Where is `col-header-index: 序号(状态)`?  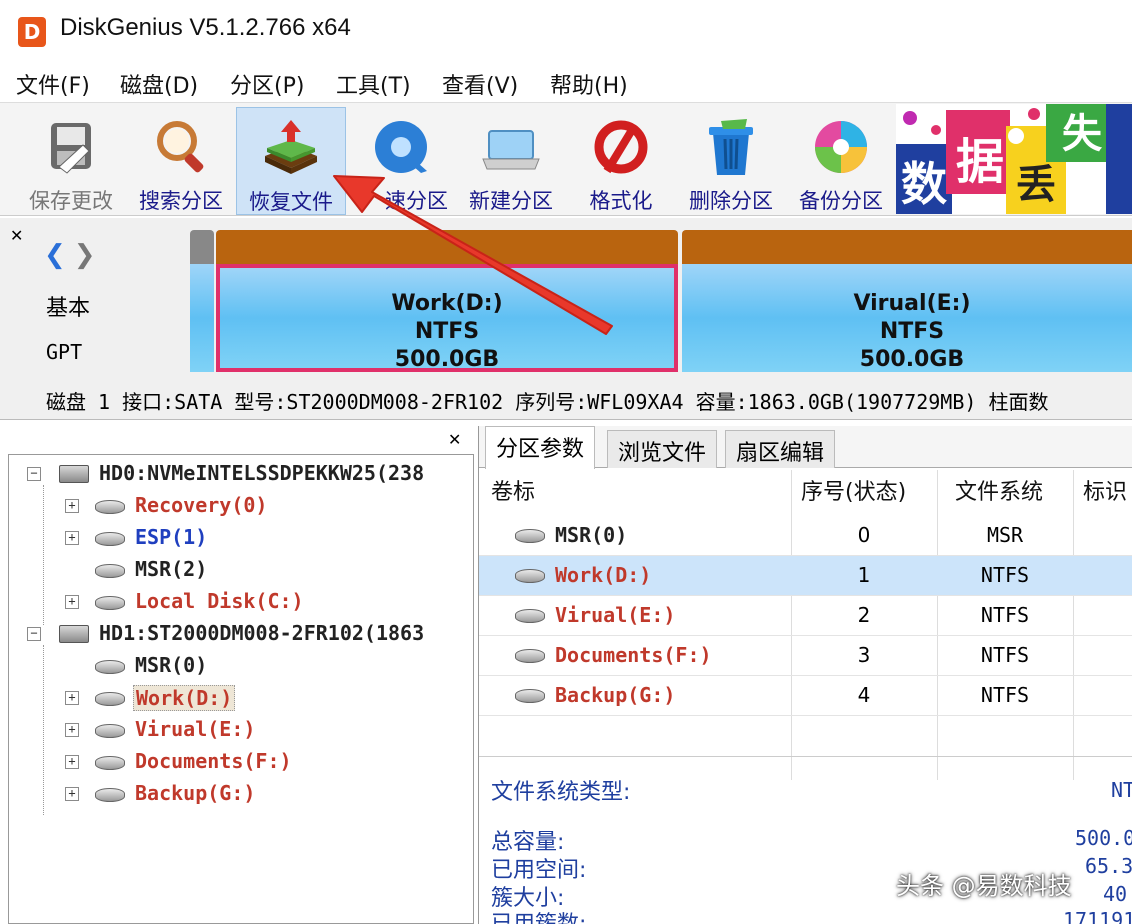 col-header-index: 序号(状态) is located at coordinates (853, 495).